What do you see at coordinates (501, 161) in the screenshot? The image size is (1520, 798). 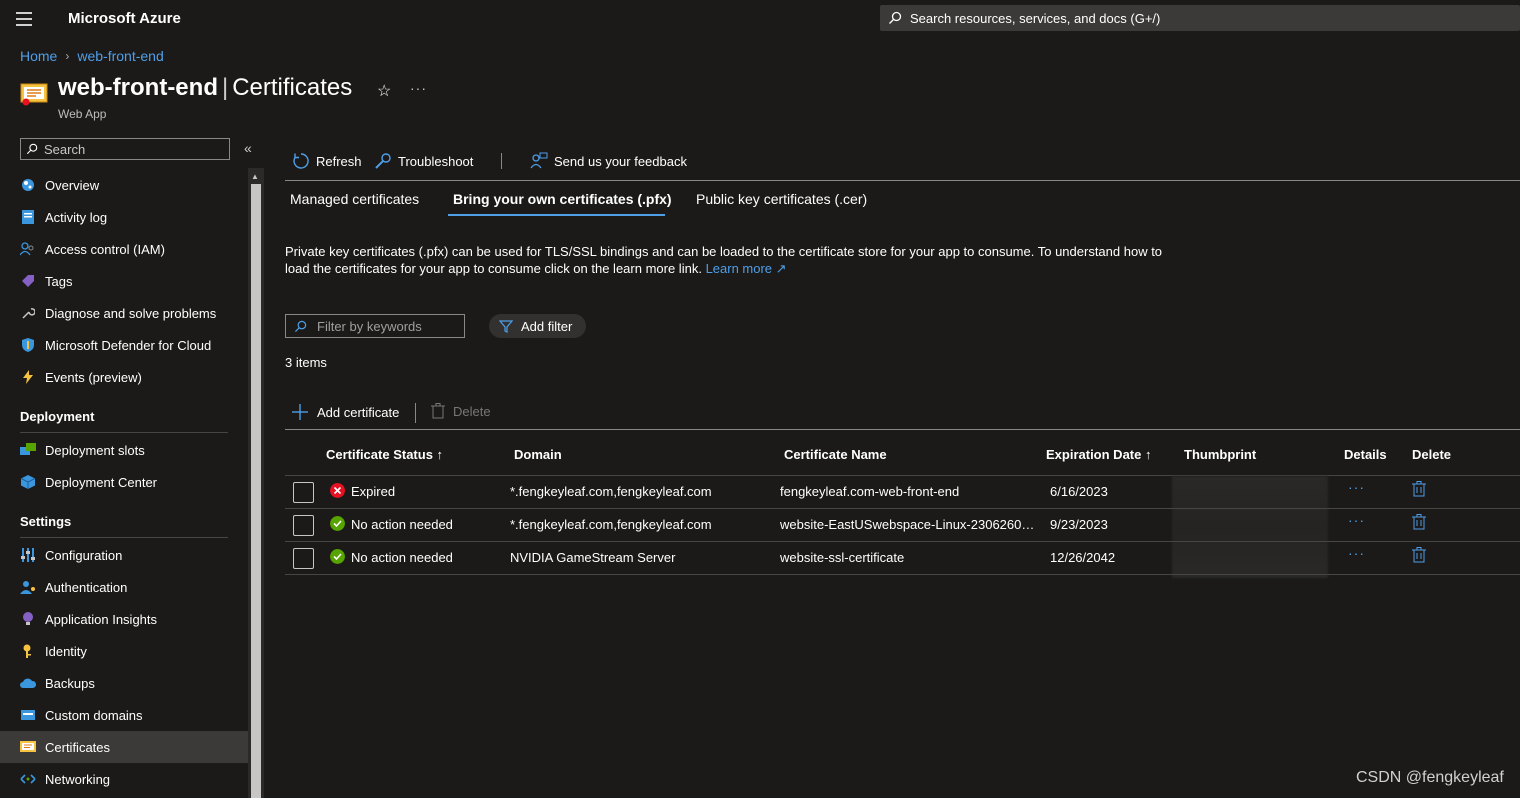 I see `toolbar-divider` at bounding box center [501, 161].